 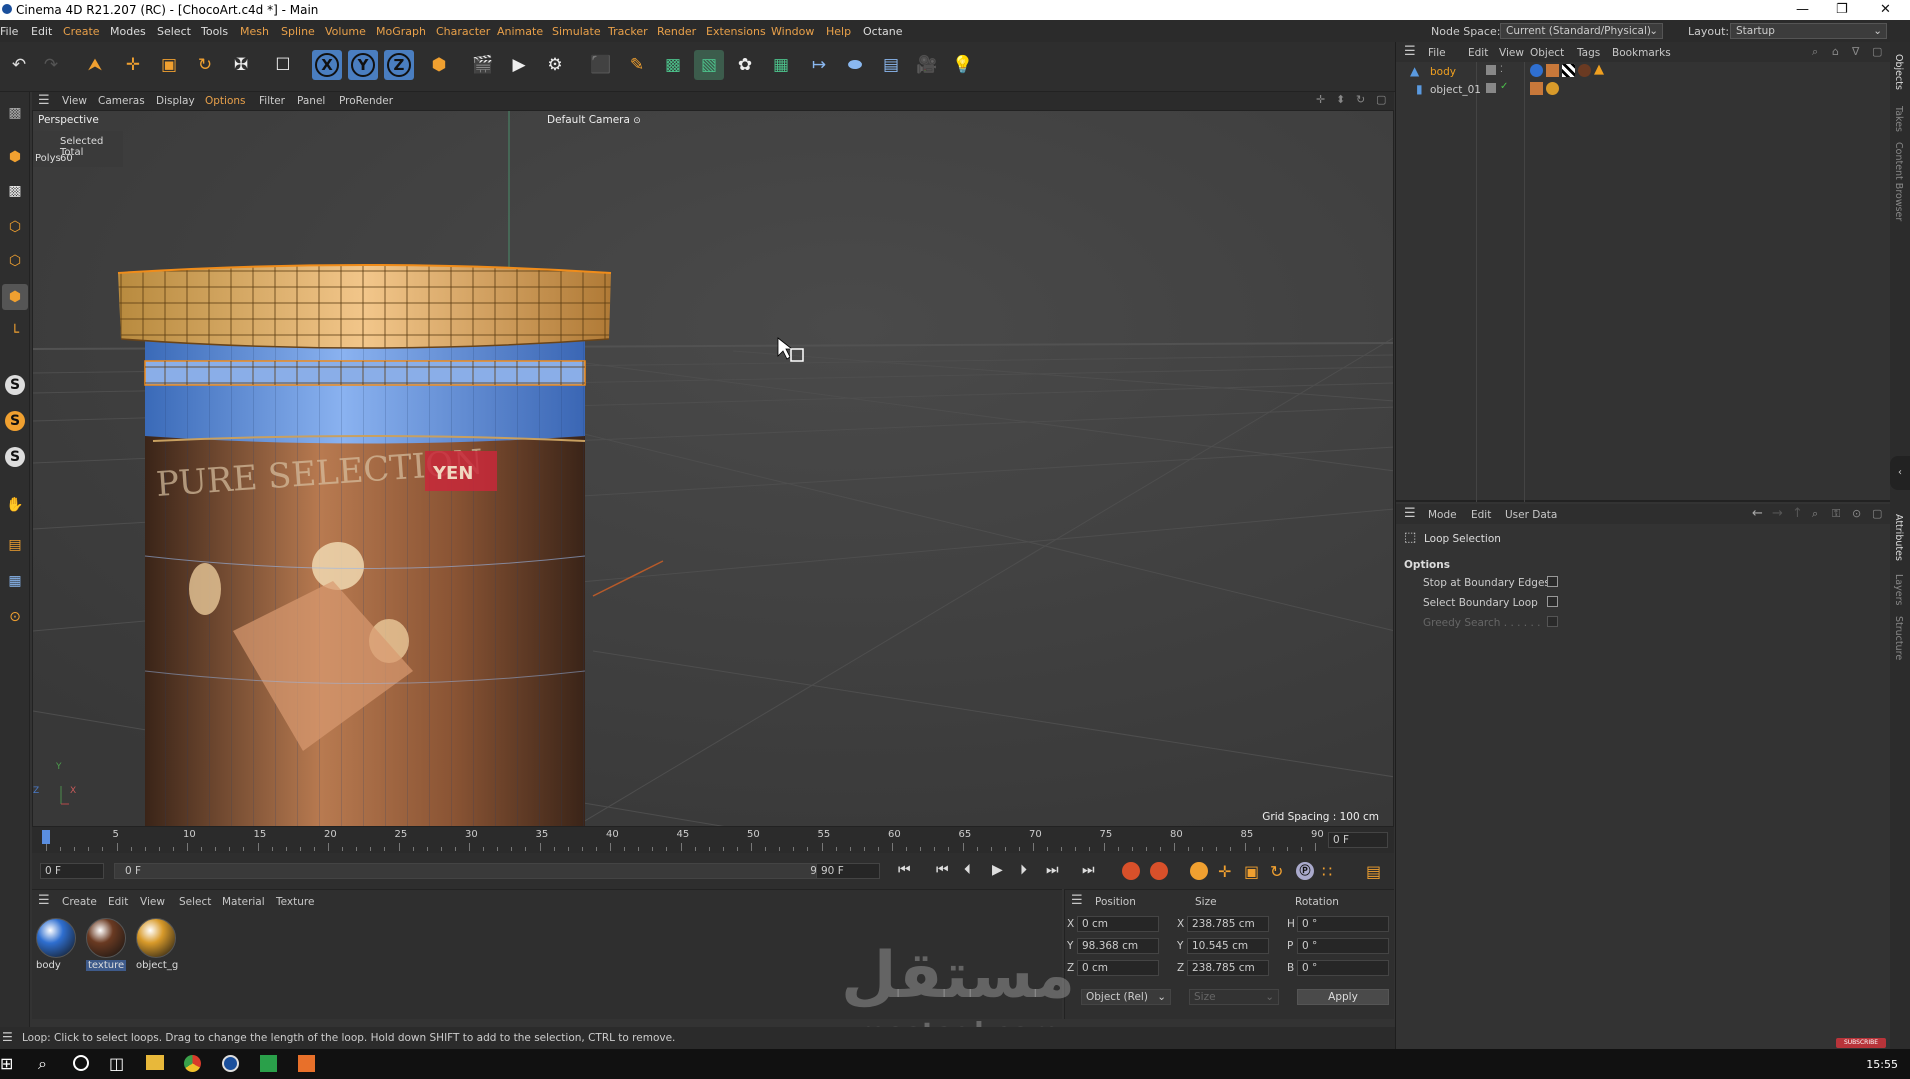 What do you see at coordinates (15, 261) in the screenshot?
I see `edges-mode-icon: ⬡` at bounding box center [15, 261].